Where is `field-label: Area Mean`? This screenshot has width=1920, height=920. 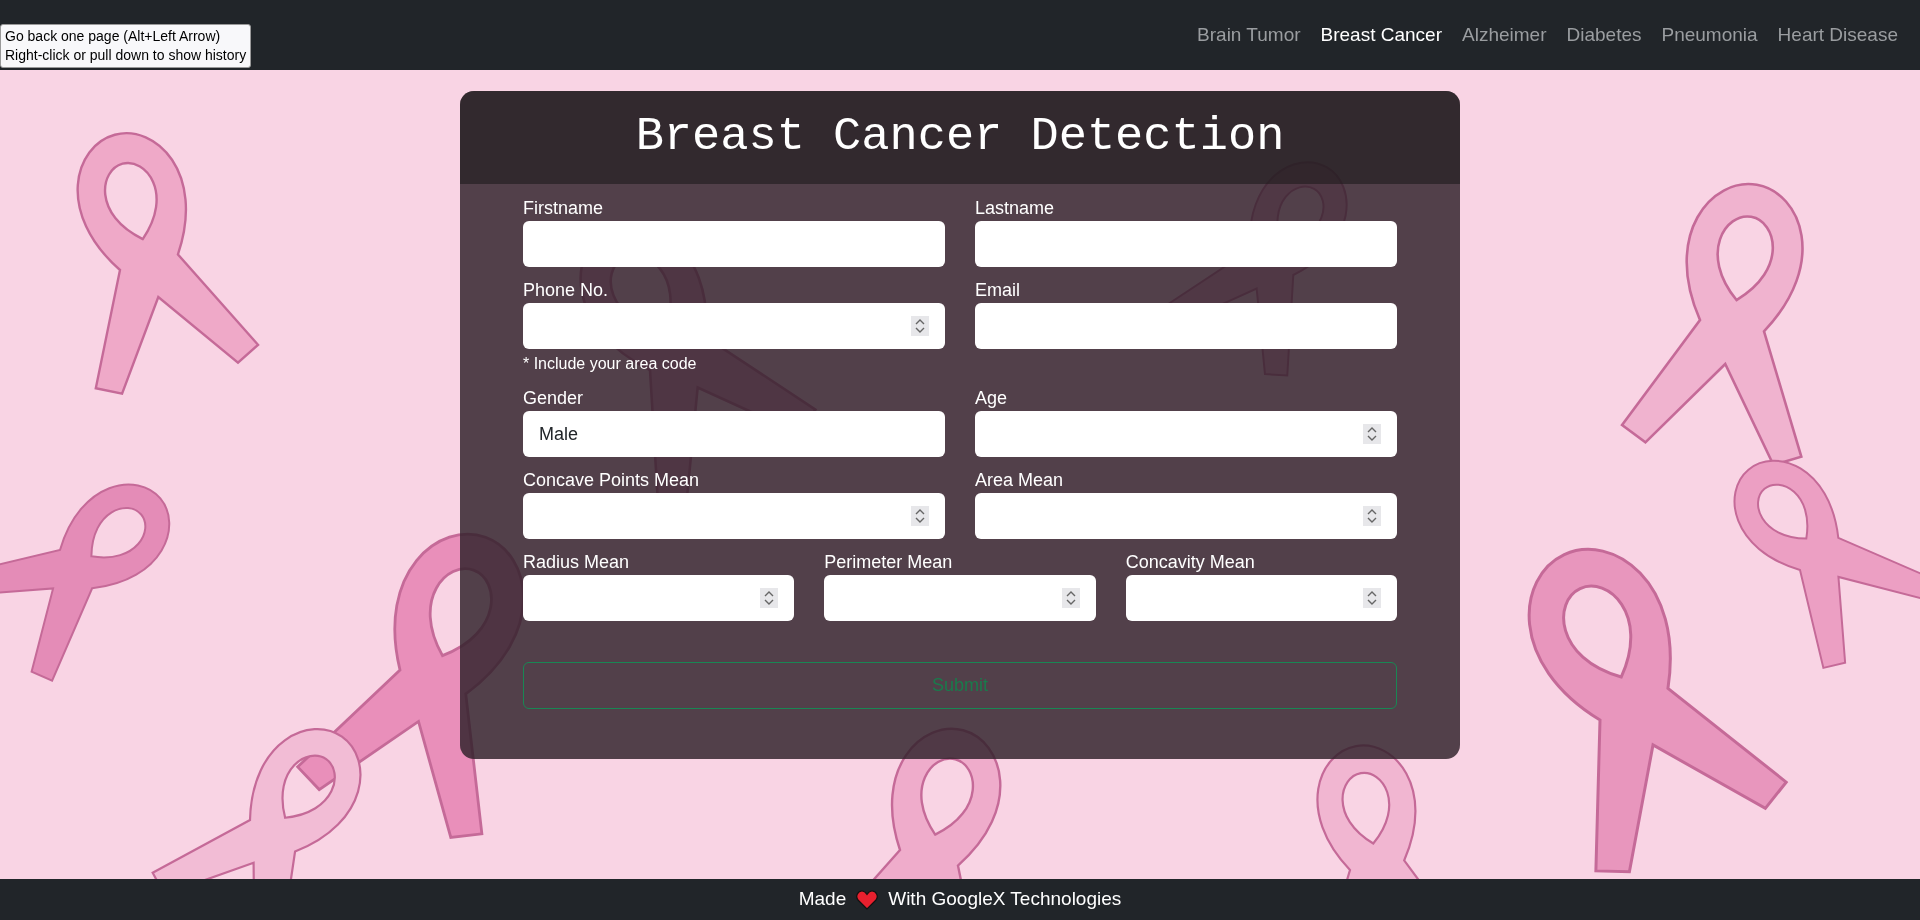
field-label: Area Mean is located at coordinates (1020, 480).